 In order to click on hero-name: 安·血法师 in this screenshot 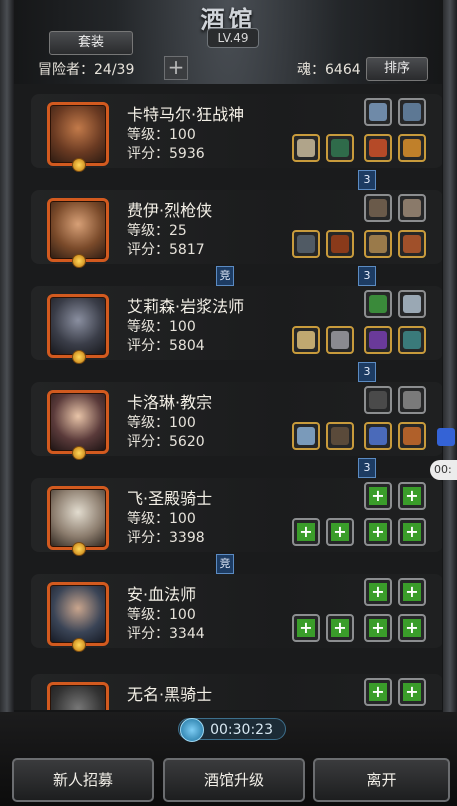, I will do `click(162, 594)`.